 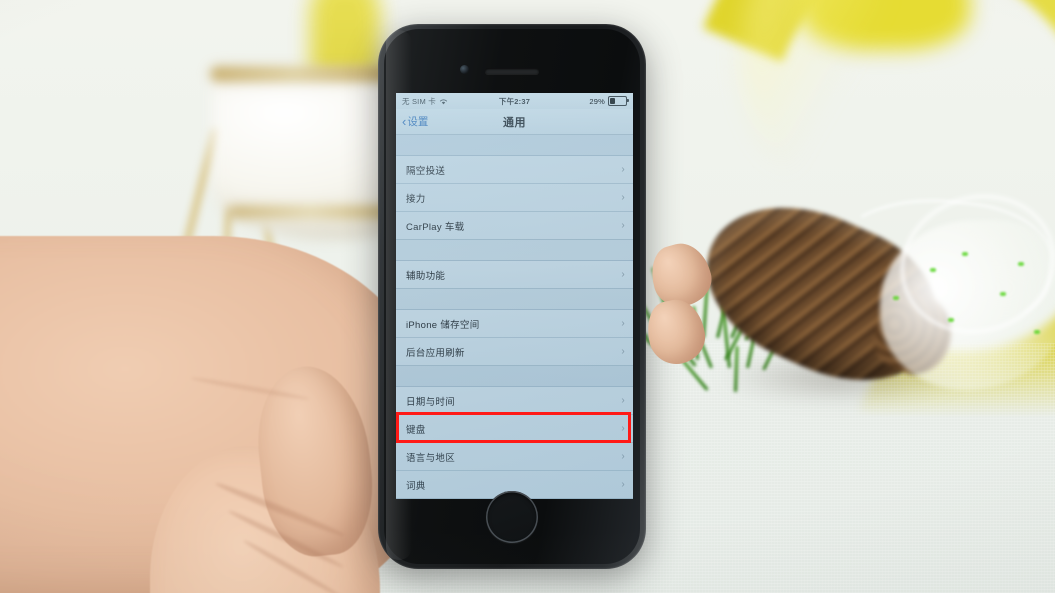 What do you see at coordinates (416, 430) in the screenshot?
I see `list-item-label: 键盘` at bounding box center [416, 430].